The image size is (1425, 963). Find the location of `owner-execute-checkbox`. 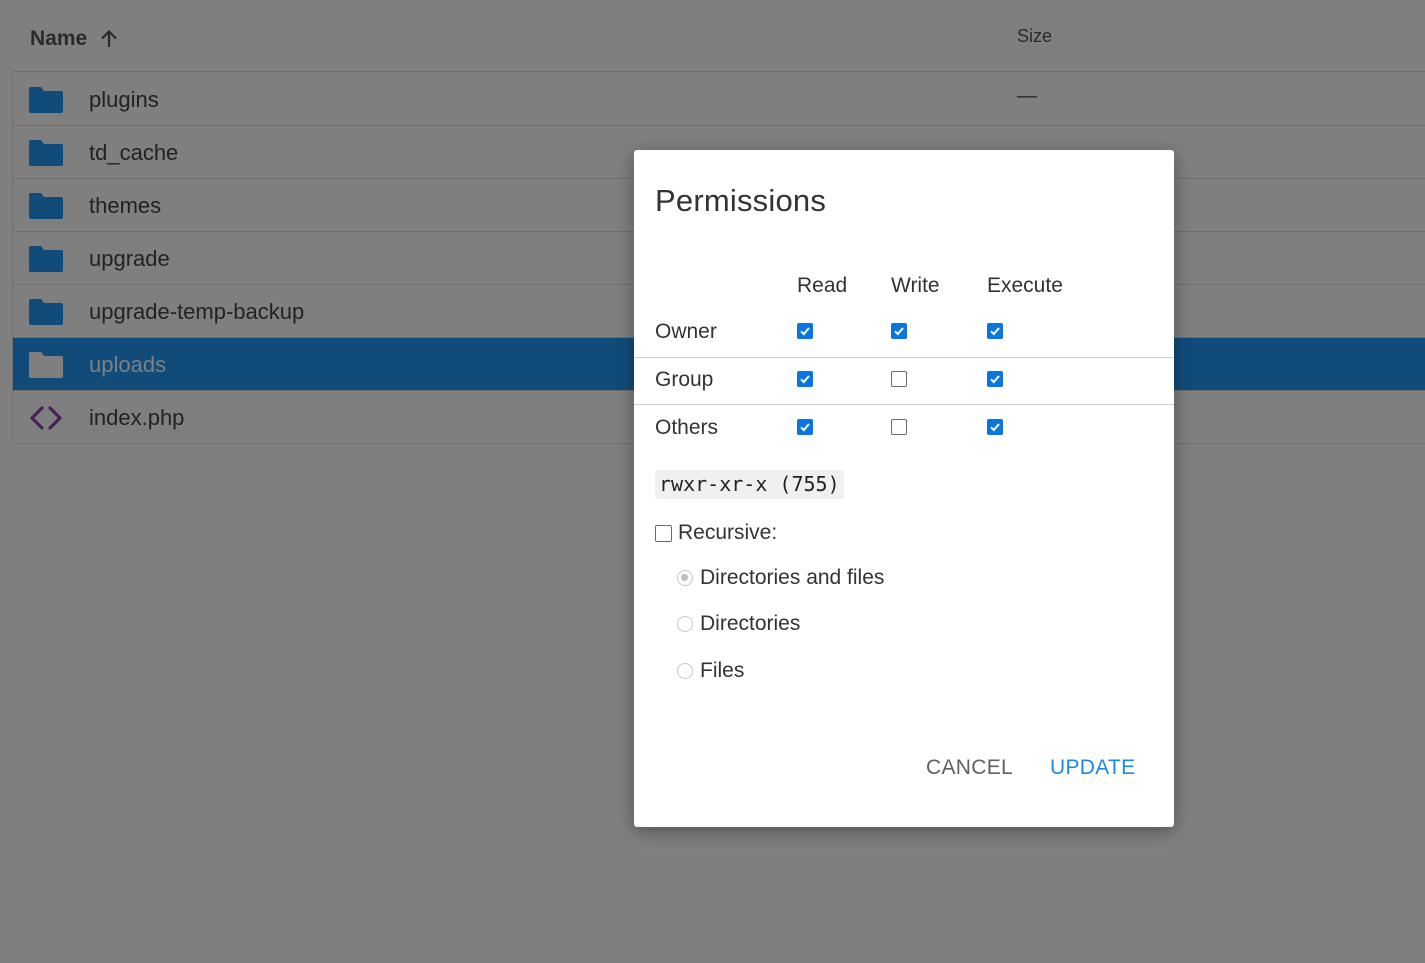

owner-execute-checkbox is located at coordinates (995, 331).